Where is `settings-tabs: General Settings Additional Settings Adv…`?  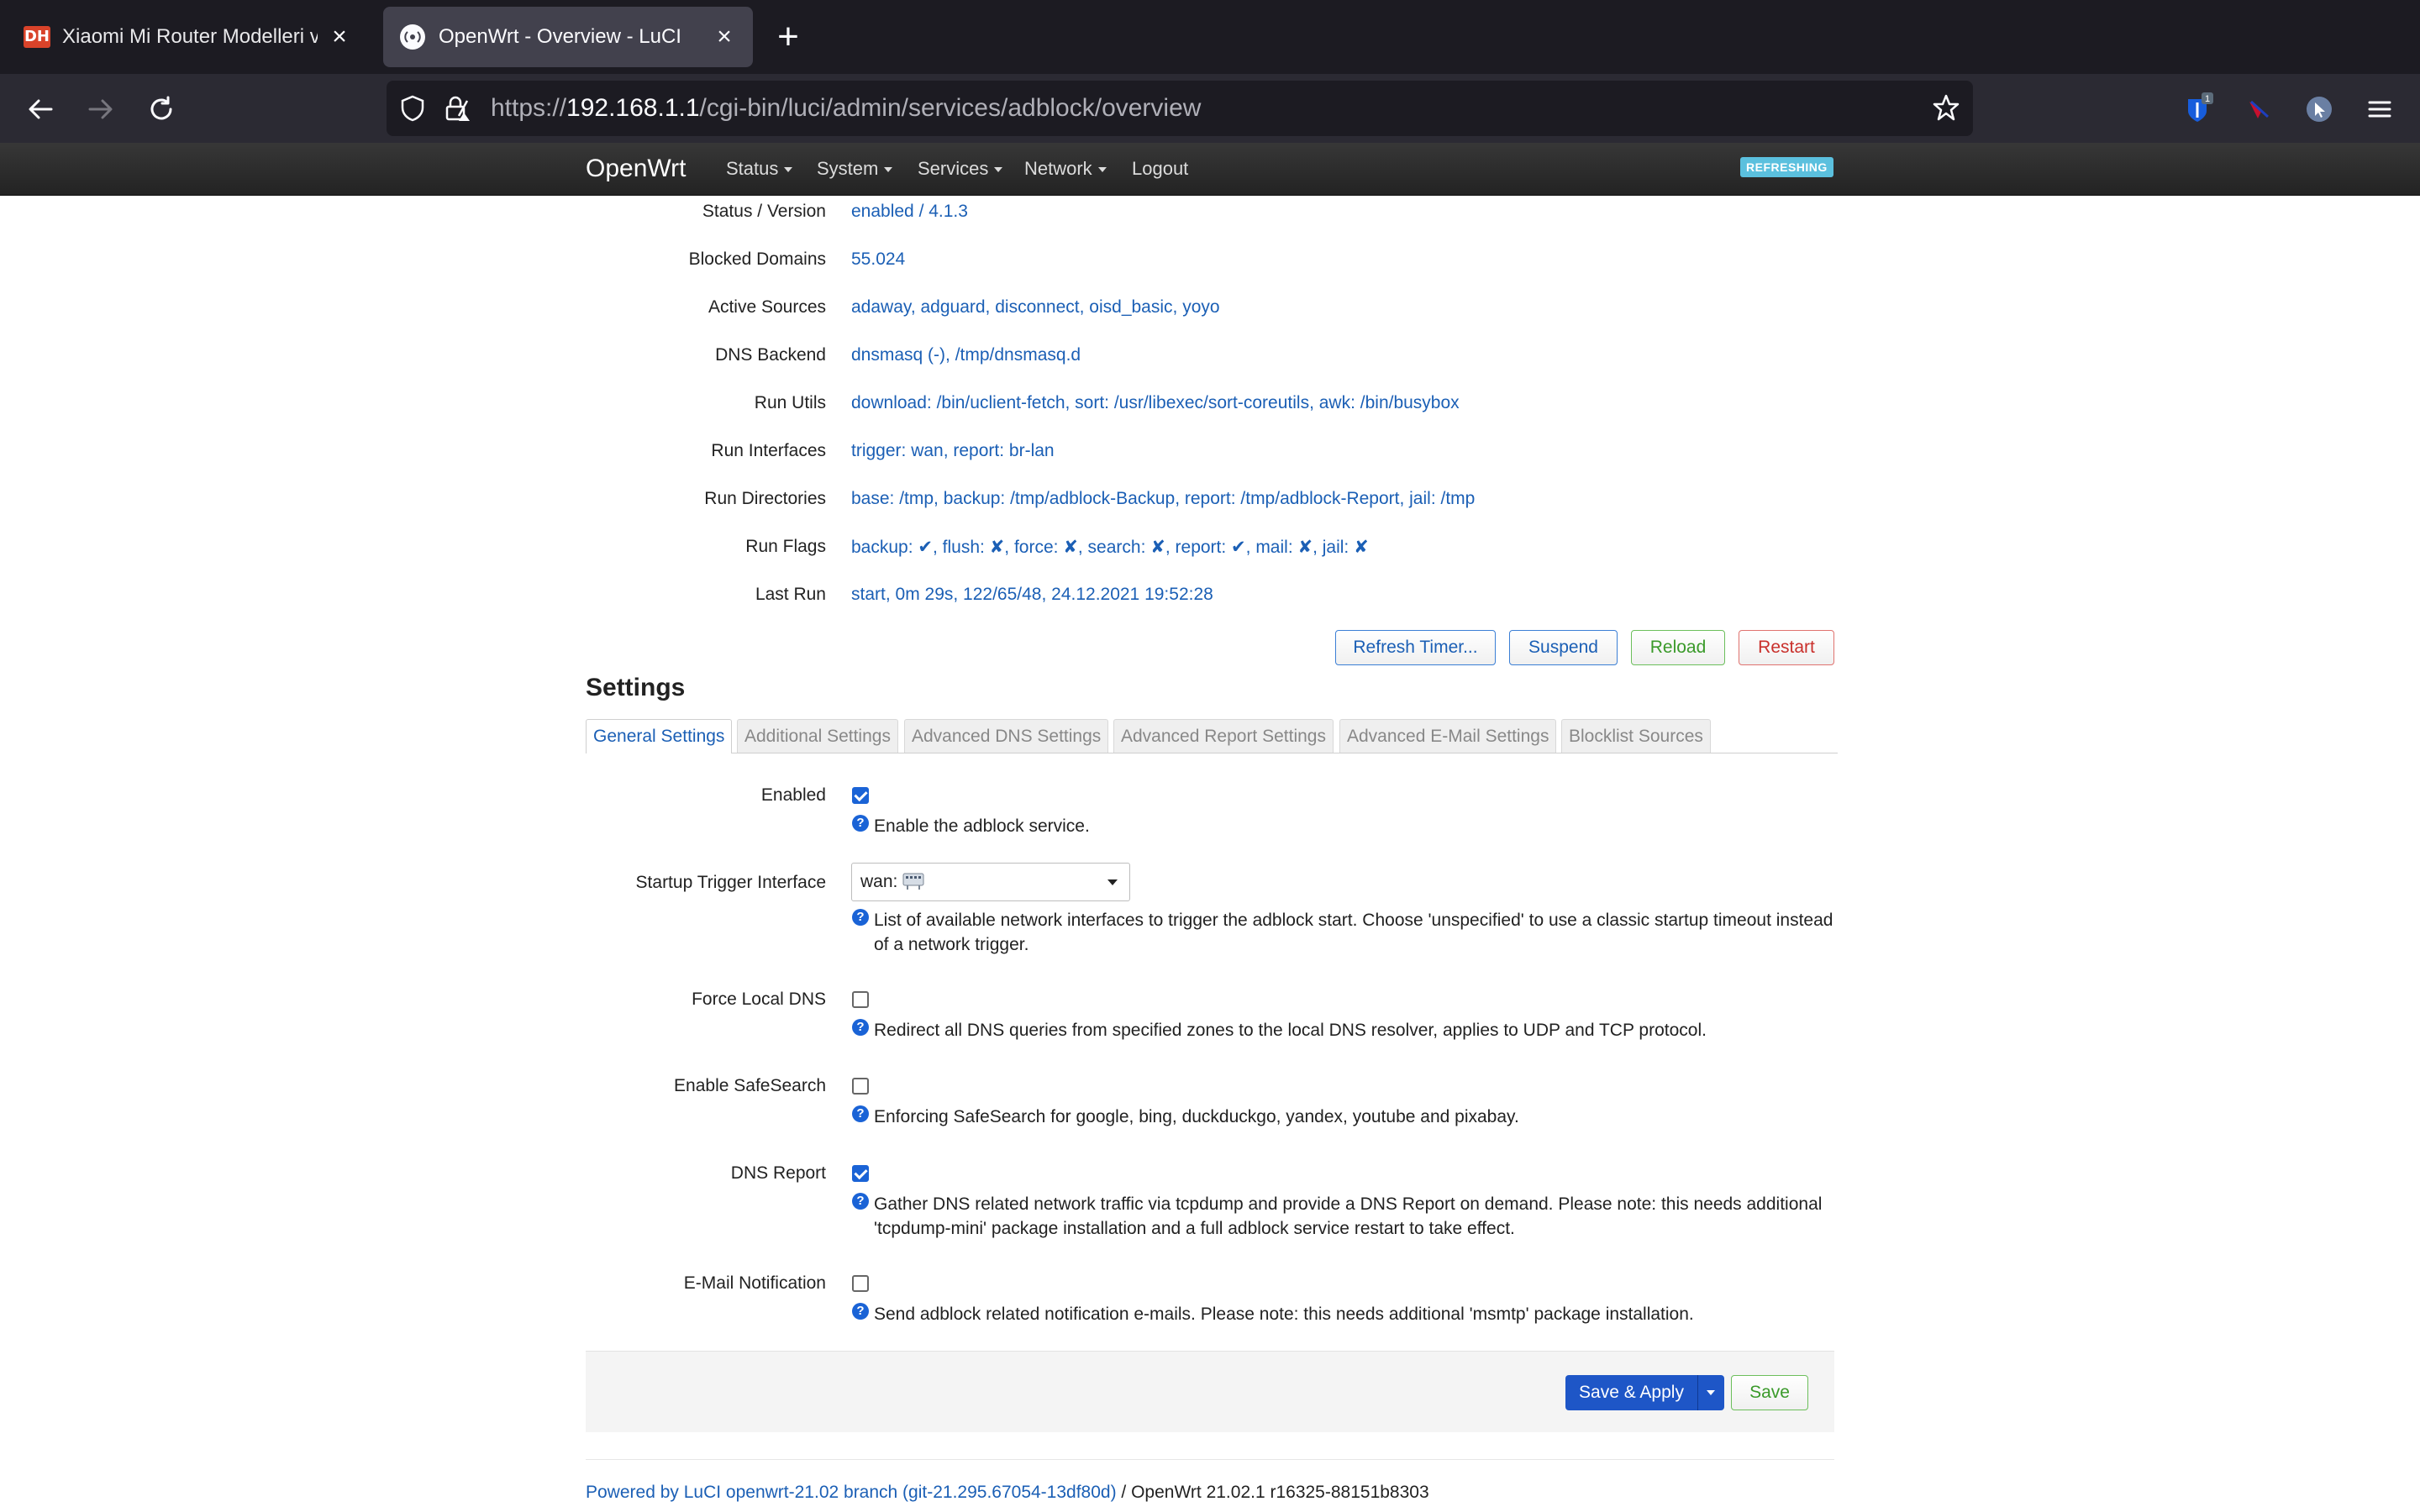
settings-tabs: General Settings Additional Settings Adv… is located at coordinates (1212, 736).